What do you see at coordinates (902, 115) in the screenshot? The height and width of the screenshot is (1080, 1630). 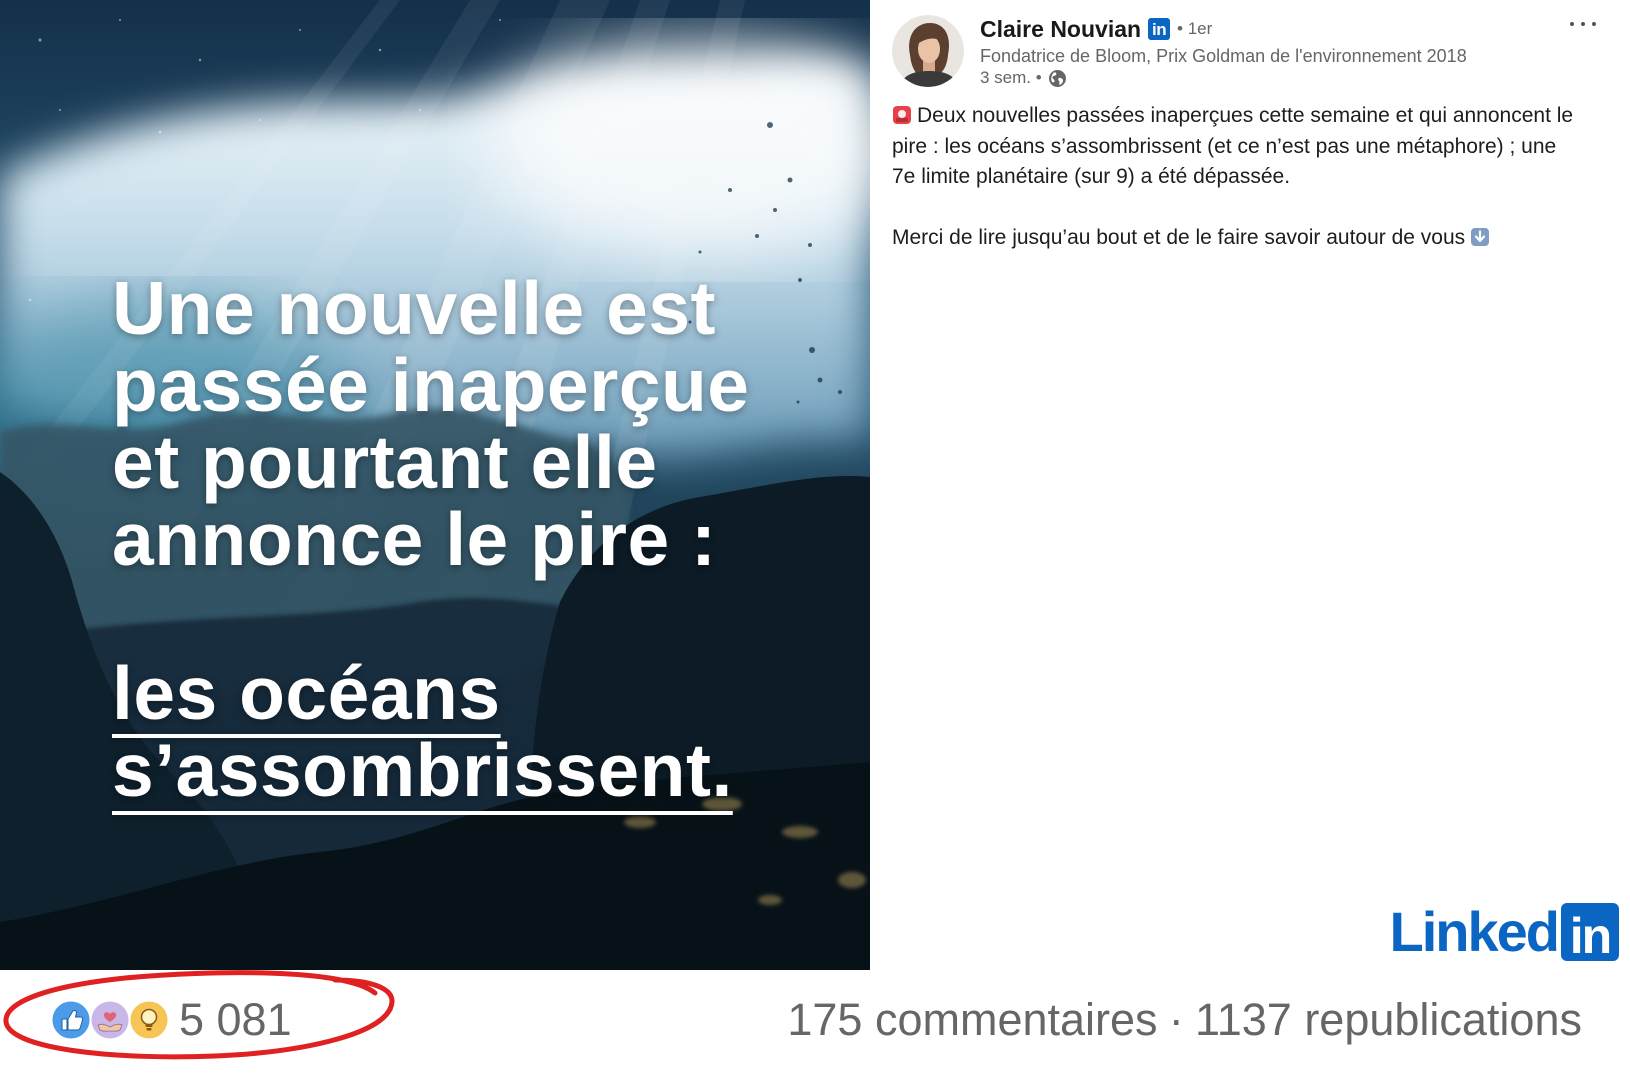 I see `rotating-light-icon` at bounding box center [902, 115].